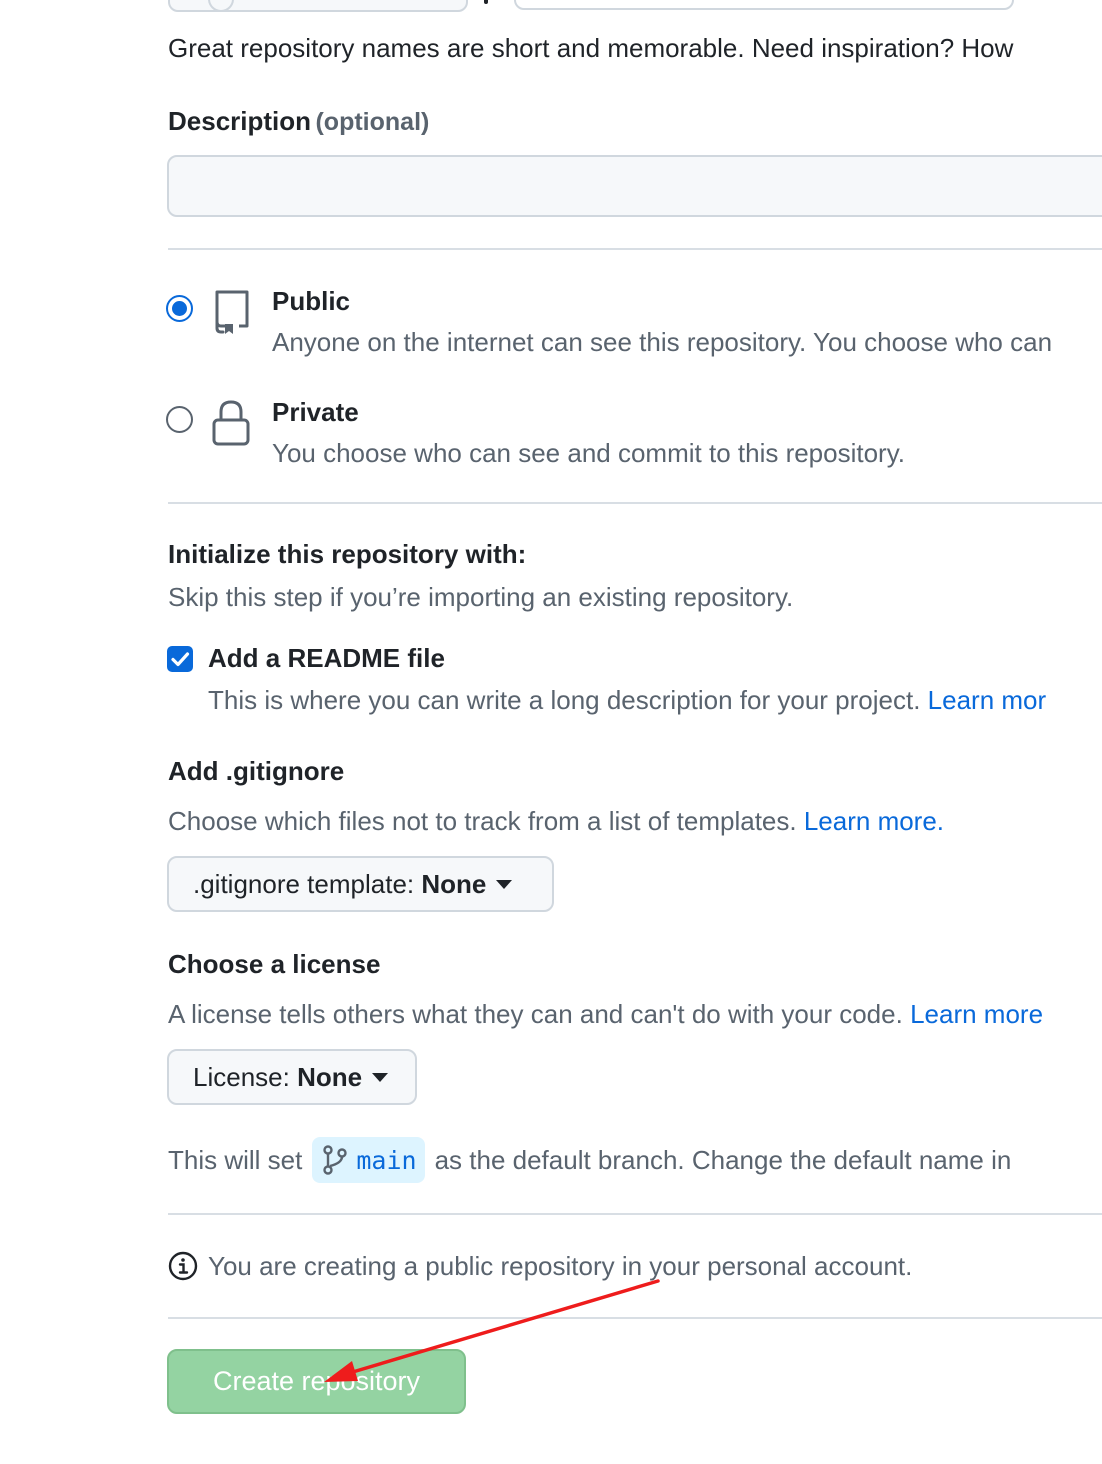  What do you see at coordinates (235, 1159) in the screenshot?
I see `branch-note-prefix: This will set` at bounding box center [235, 1159].